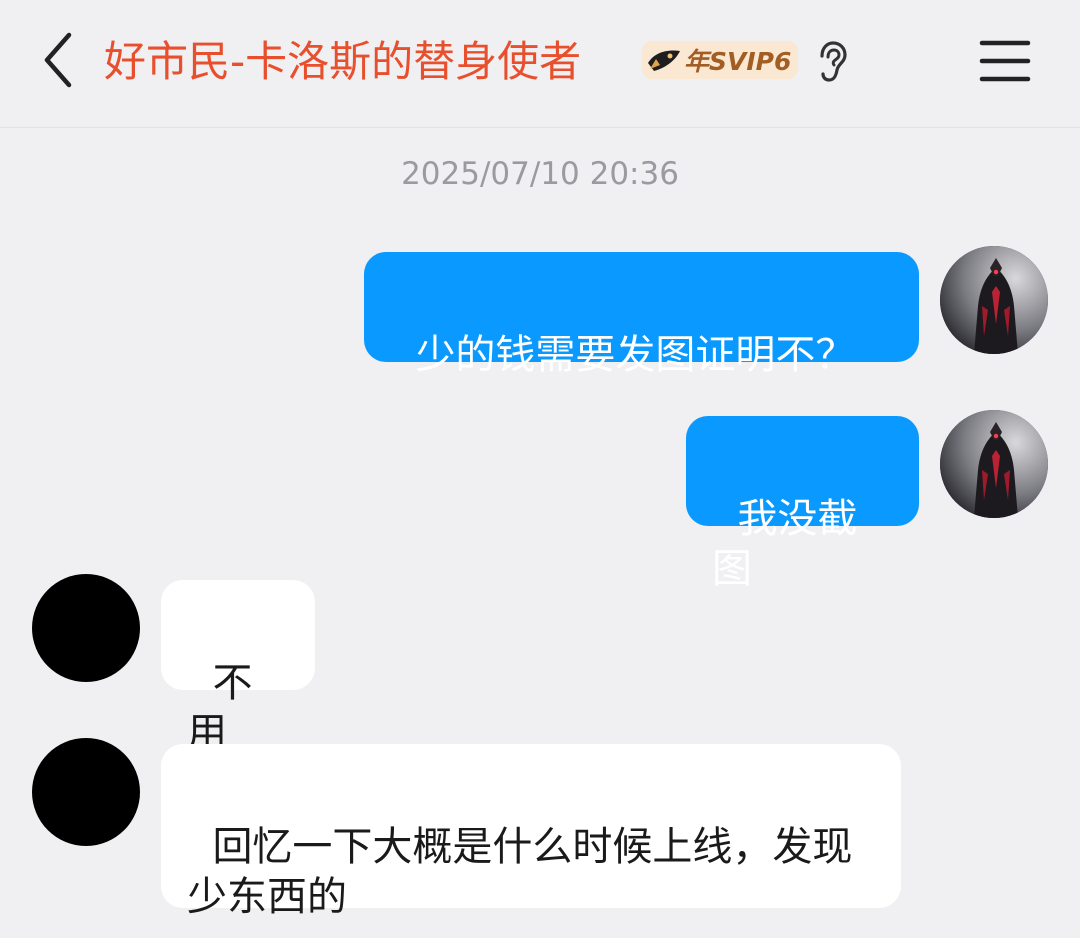 The image size is (1080, 938). What do you see at coordinates (520, 872) in the screenshot?
I see `message-text: 回忆一下大概是什么时候上线，发现少东西的` at bounding box center [520, 872].